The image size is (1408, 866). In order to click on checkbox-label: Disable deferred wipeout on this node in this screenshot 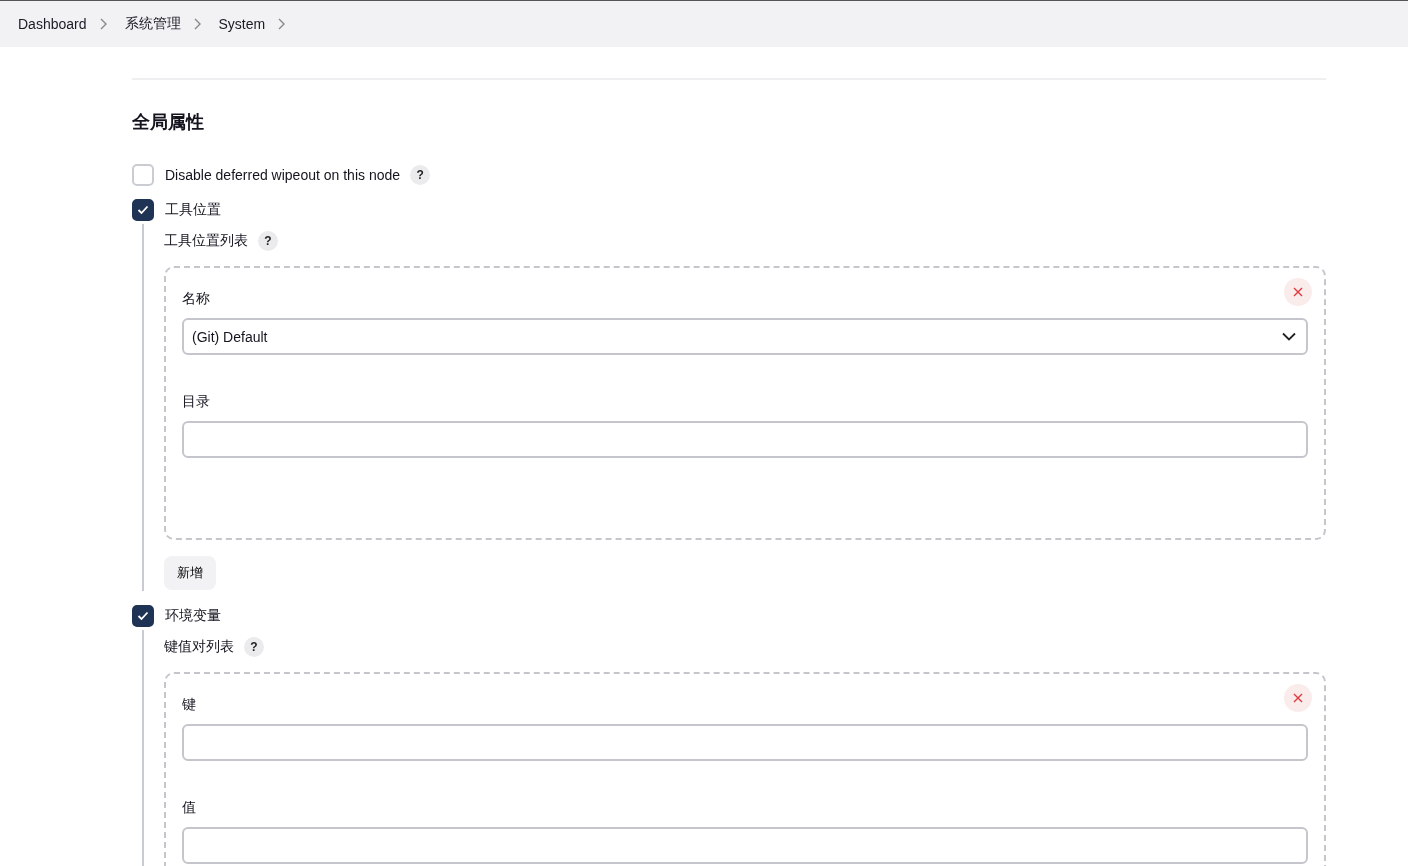, I will do `click(283, 175)`.